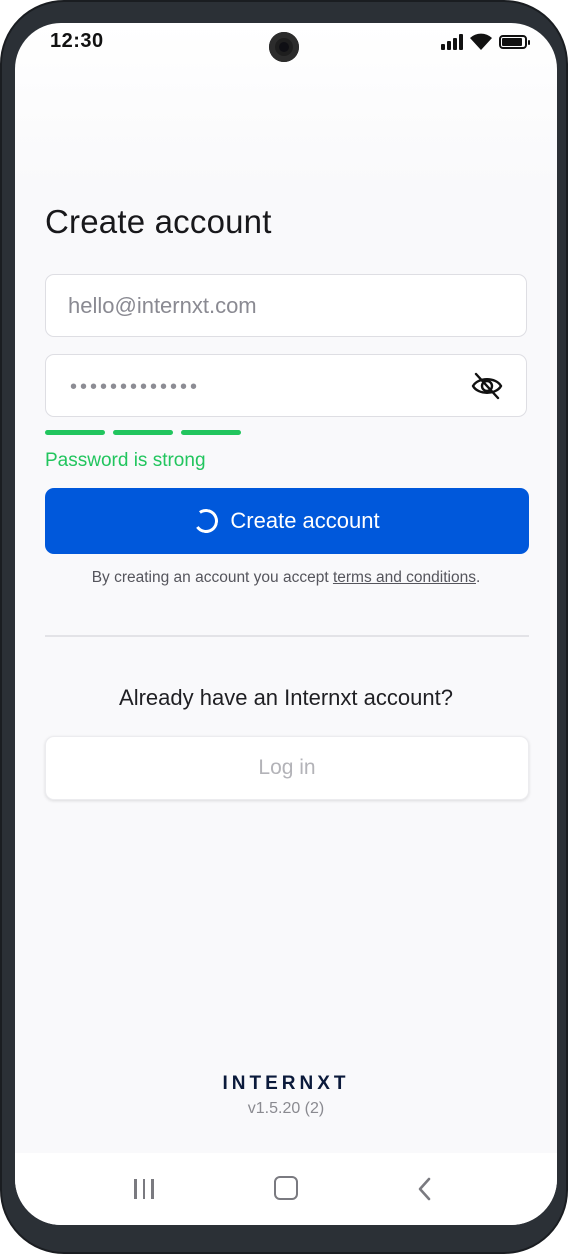 The image size is (568, 1254). What do you see at coordinates (305, 520) in the screenshot?
I see `create-account-button-label: Create account` at bounding box center [305, 520].